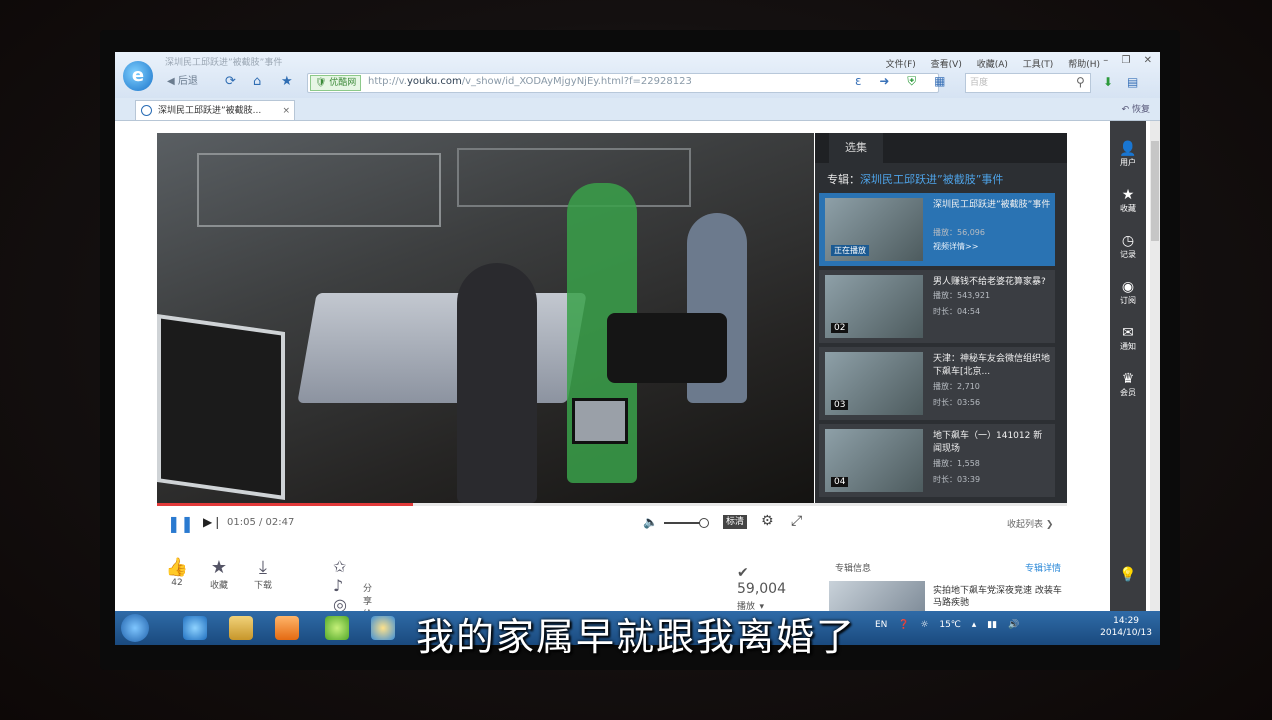  What do you see at coordinates (956, 386) in the screenshot?
I see `playlist-item-plays: 播放：2,710` at bounding box center [956, 386].